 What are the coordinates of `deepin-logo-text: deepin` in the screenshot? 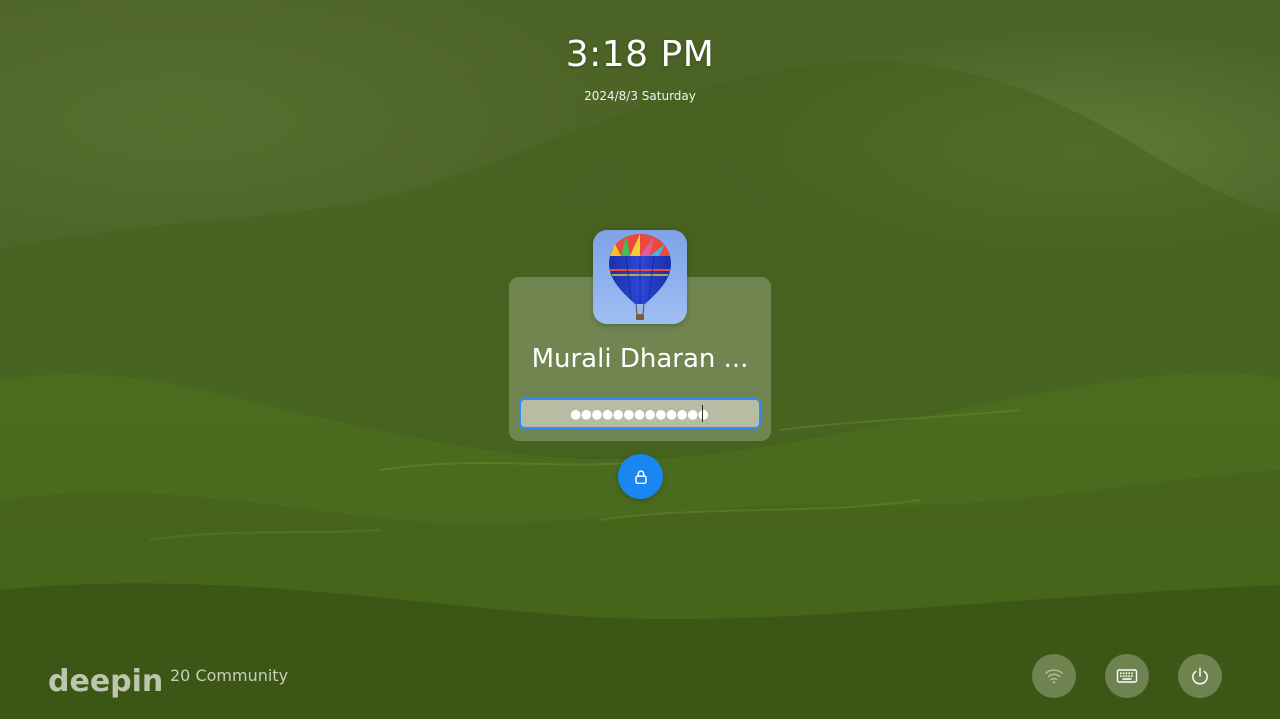 It's located at (106, 681).